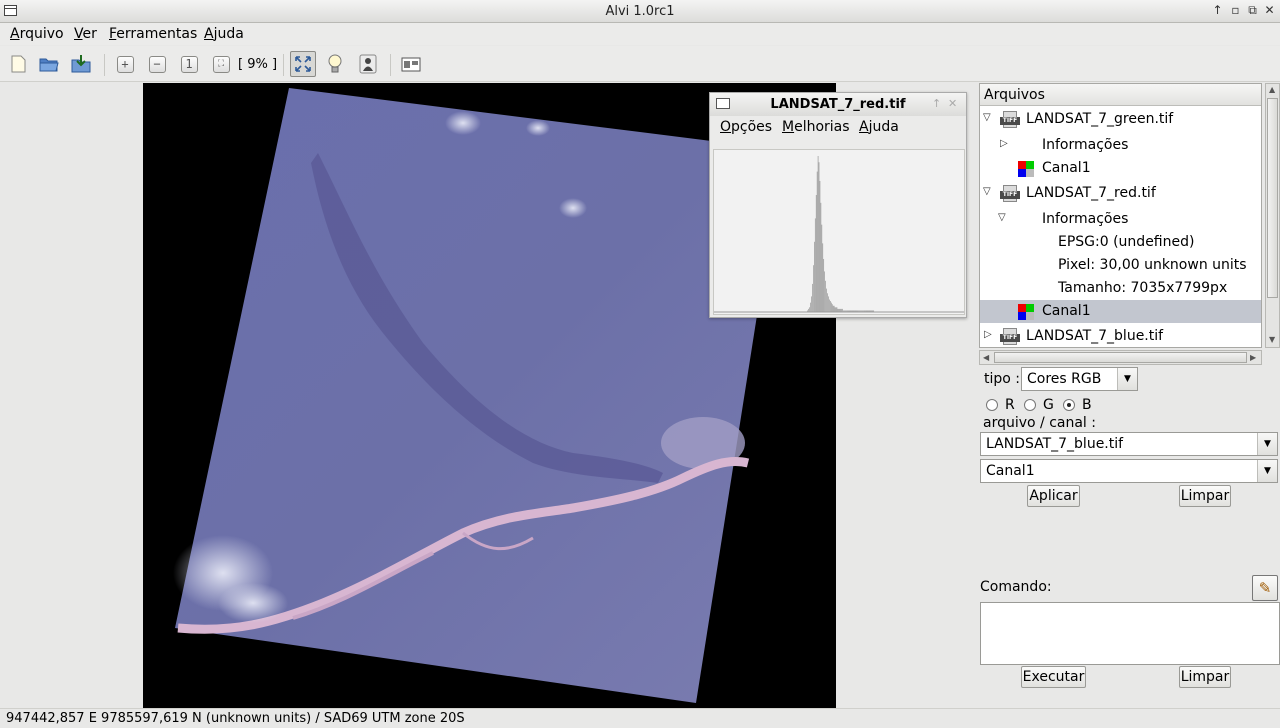 The width and height of the screenshot is (1280, 728). Describe the element at coordinates (1053, 677) in the screenshot. I see `execute-button: Executar` at that location.